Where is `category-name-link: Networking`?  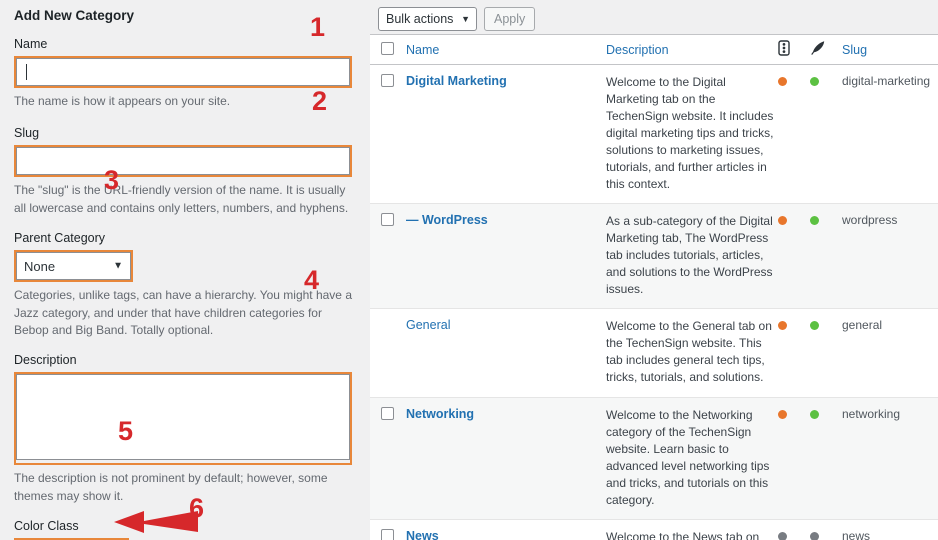 category-name-link: Networking is located at coordinates (440, 414).